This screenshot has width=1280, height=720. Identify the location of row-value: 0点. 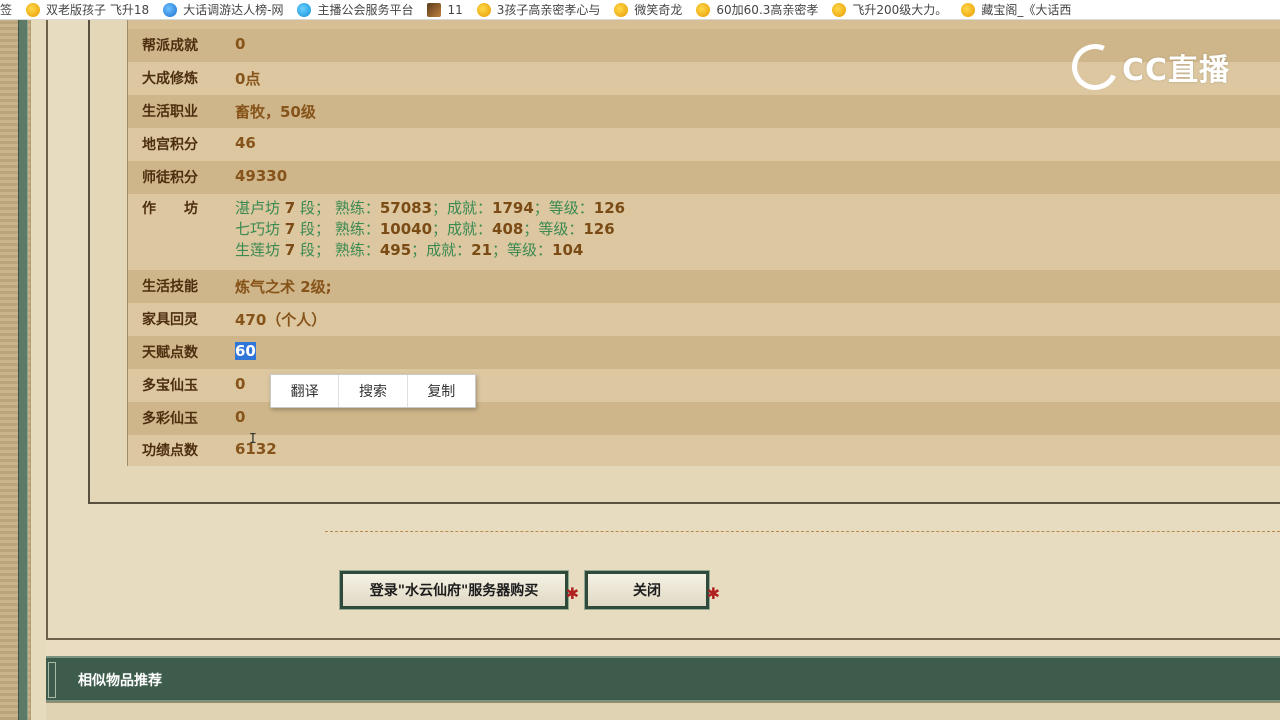
(248, 79).